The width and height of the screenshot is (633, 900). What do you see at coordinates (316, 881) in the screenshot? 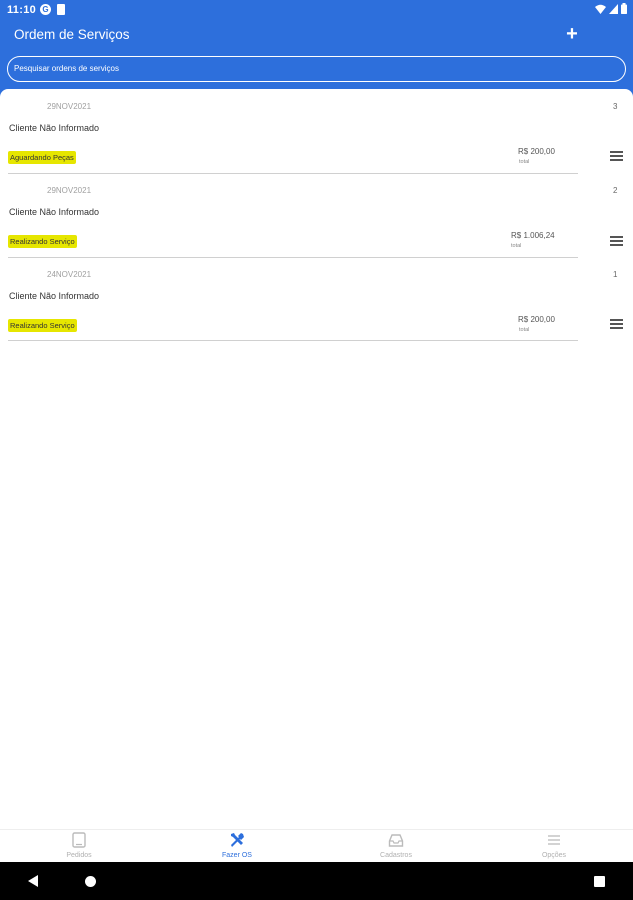
I see `system-navigation-bar` at bounding box center [316, 881].